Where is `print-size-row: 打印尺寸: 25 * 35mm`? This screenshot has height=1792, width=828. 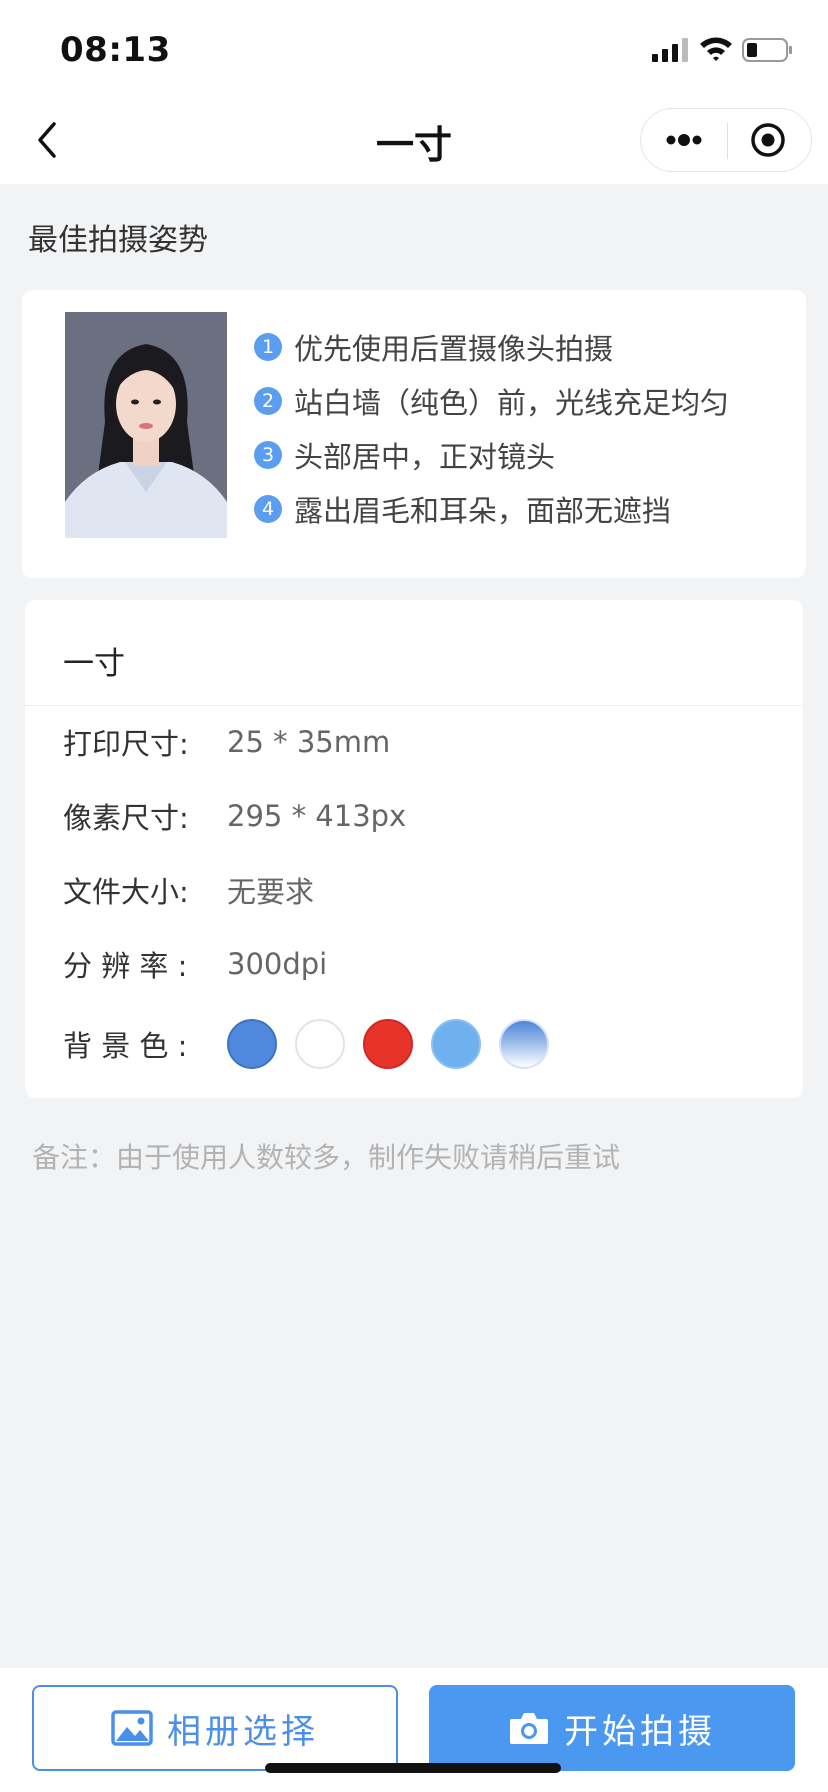
print-size-row: 打印尺寸: 25 * 35mm is located at coordinates (226, 742).